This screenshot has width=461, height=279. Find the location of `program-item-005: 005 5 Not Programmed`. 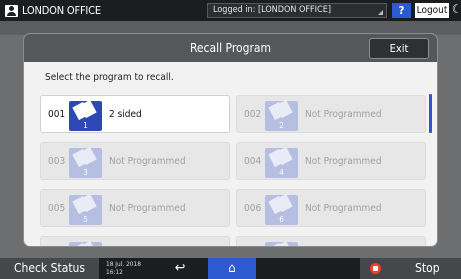

program-item-005: 005 5 Not Programmed is located at coordinates (135, 208).